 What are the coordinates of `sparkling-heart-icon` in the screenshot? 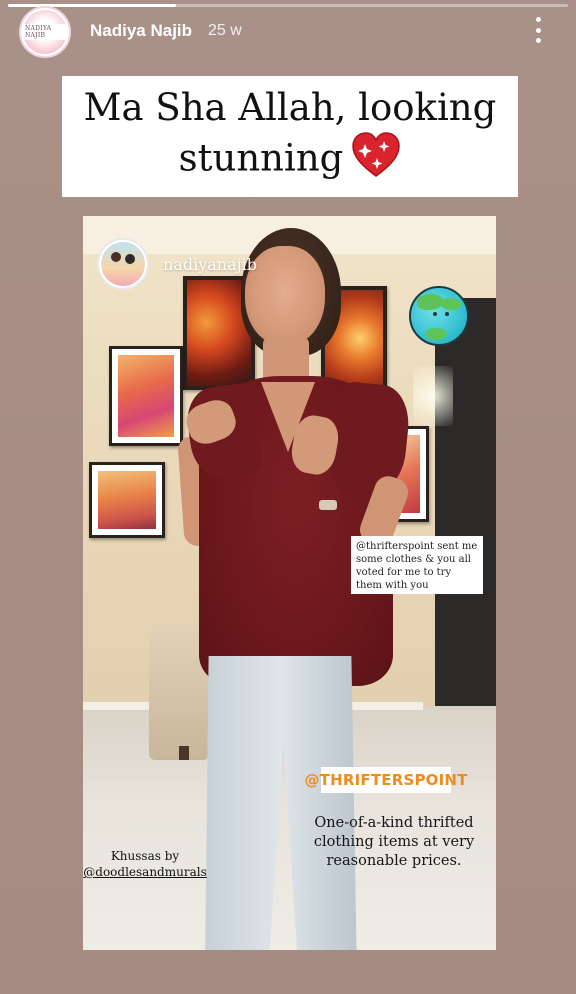 It's located at (376, 161).